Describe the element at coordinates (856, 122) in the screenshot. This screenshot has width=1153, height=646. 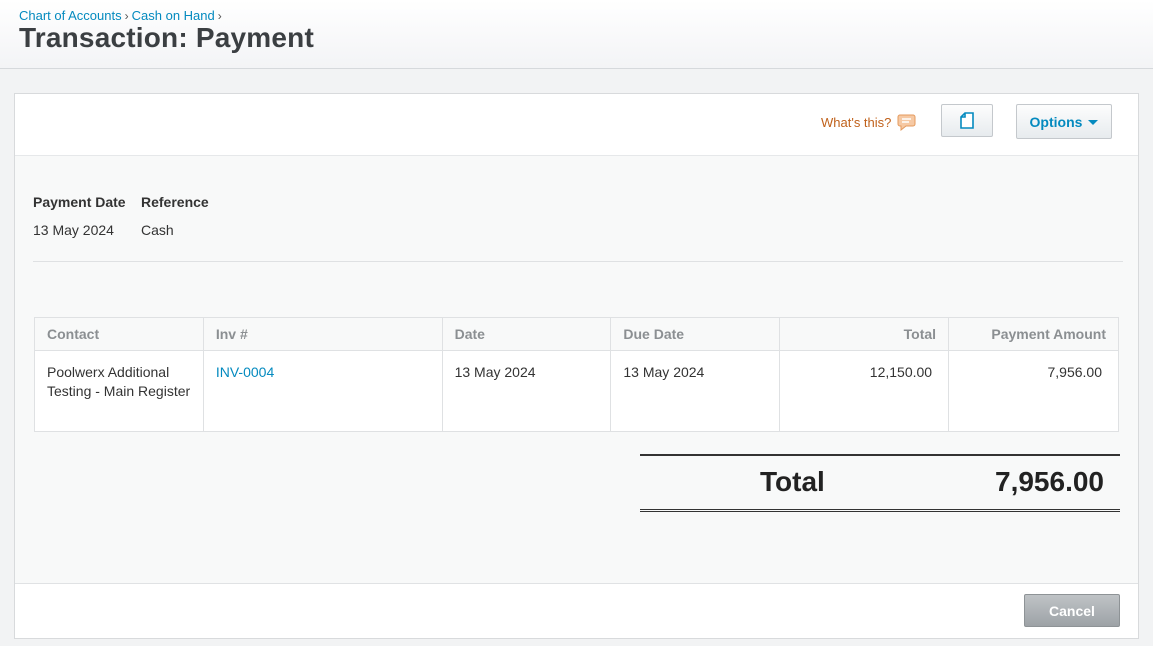
I see `whats-this-label: What's this?` at that location.